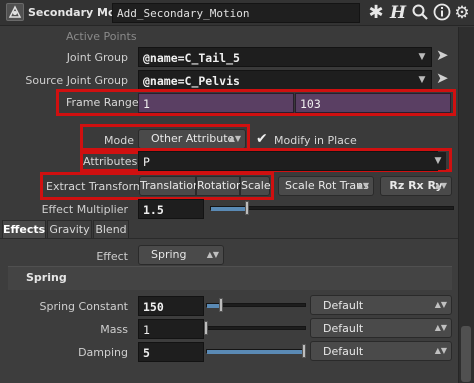 The height and width of the screenshot is (383, 474). I want to click on mode-menu: Other Attribute ▲▼, so click(192, 139).